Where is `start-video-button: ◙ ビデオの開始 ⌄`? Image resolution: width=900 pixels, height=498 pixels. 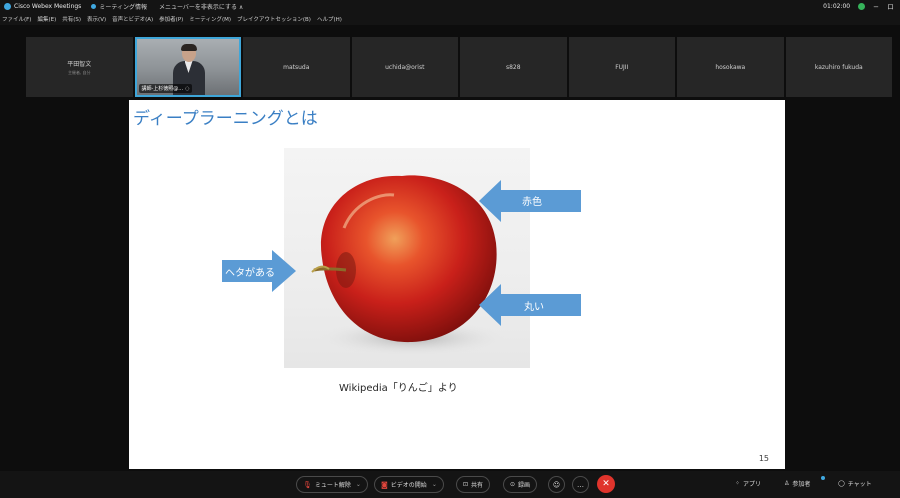 start-video-button: ◙ ビデオの開始 ⌄ is located at coordinates (409, 484).